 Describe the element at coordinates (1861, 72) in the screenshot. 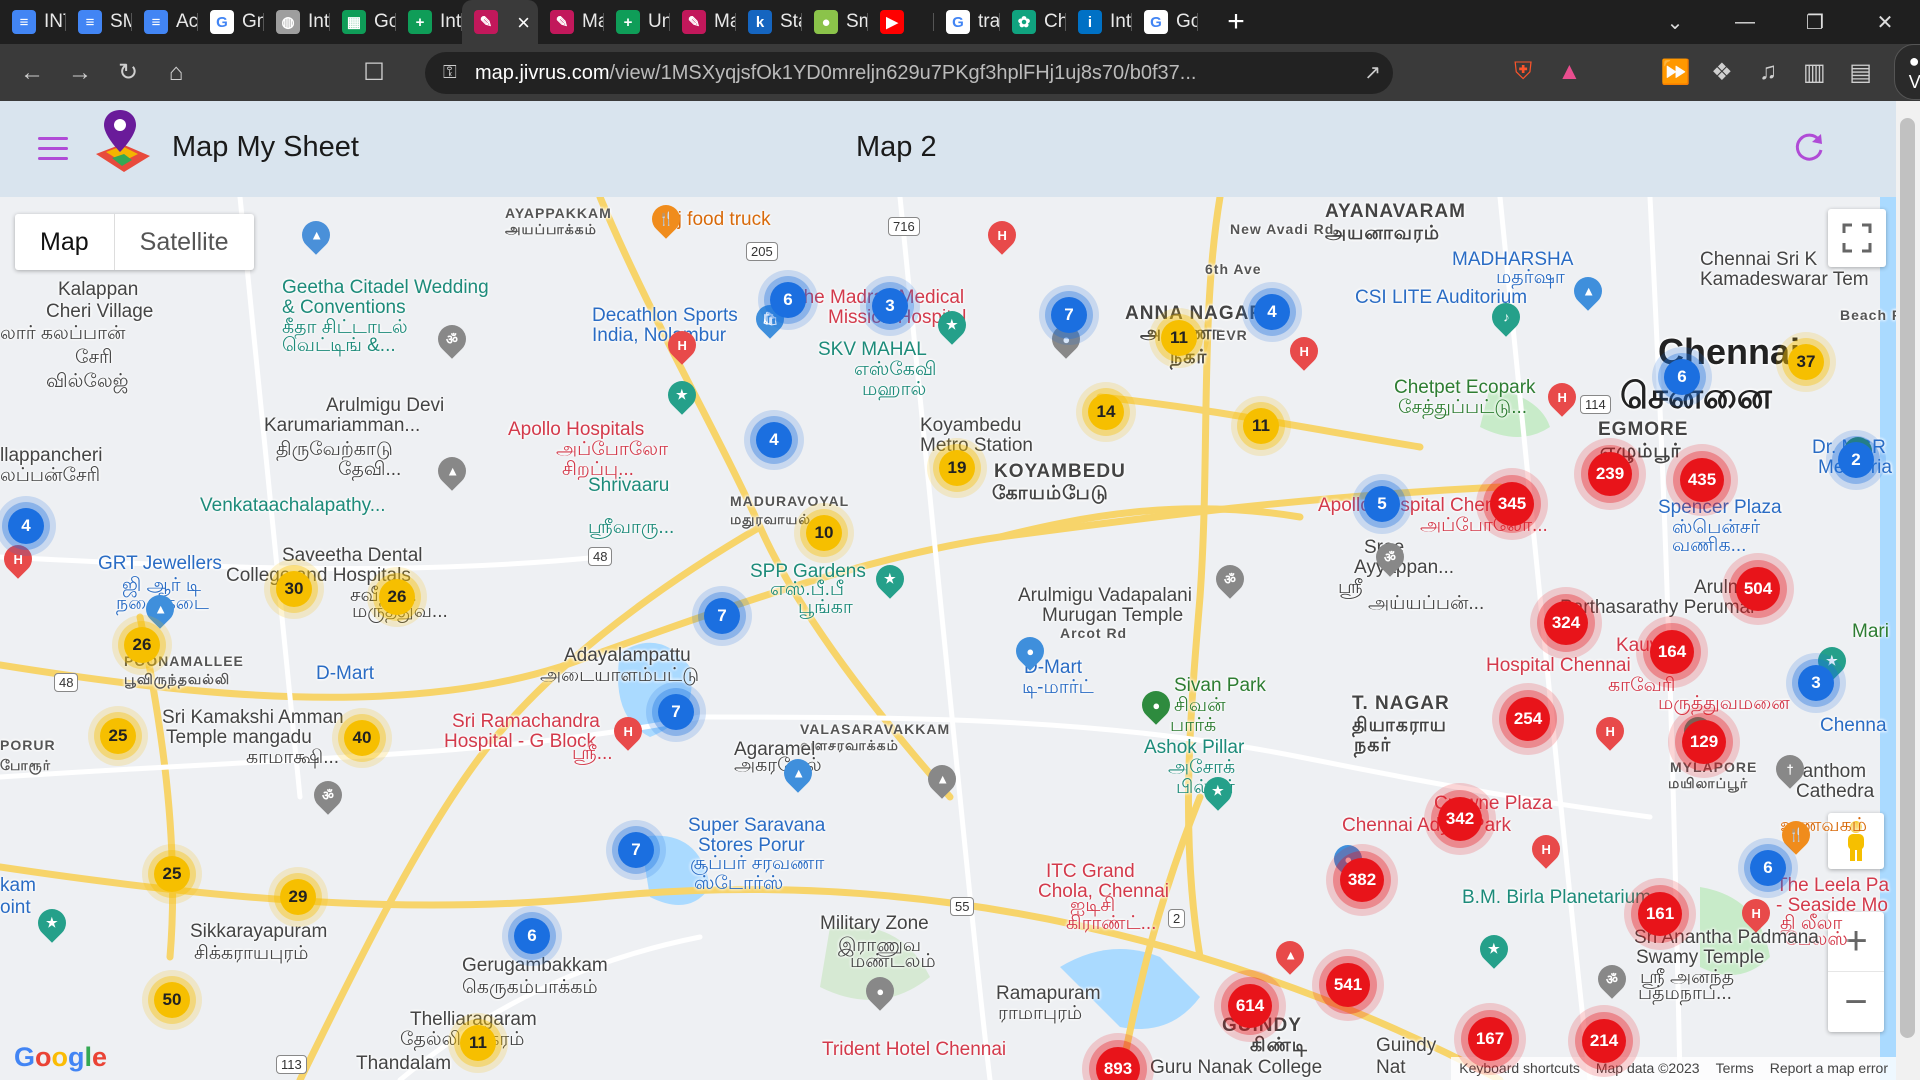

I see `wallet-icon: ▤` at that location.